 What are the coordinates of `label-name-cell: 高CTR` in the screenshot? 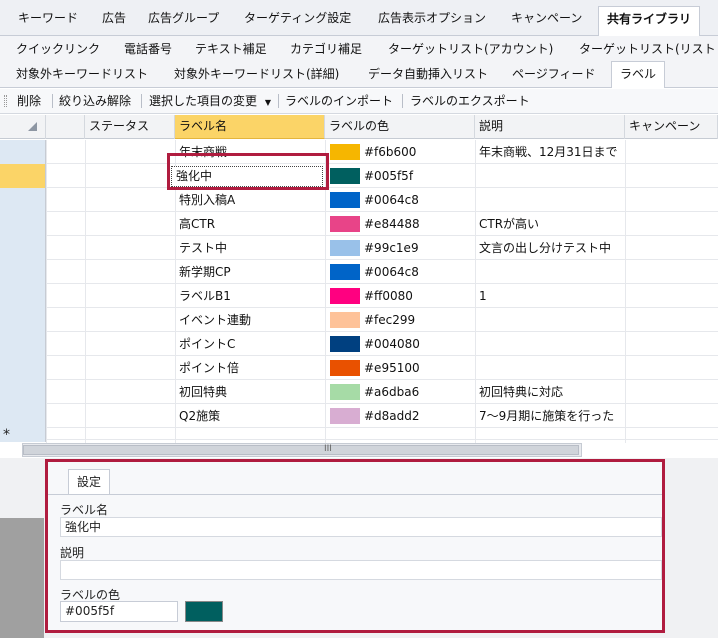 It's located at (250, 224).